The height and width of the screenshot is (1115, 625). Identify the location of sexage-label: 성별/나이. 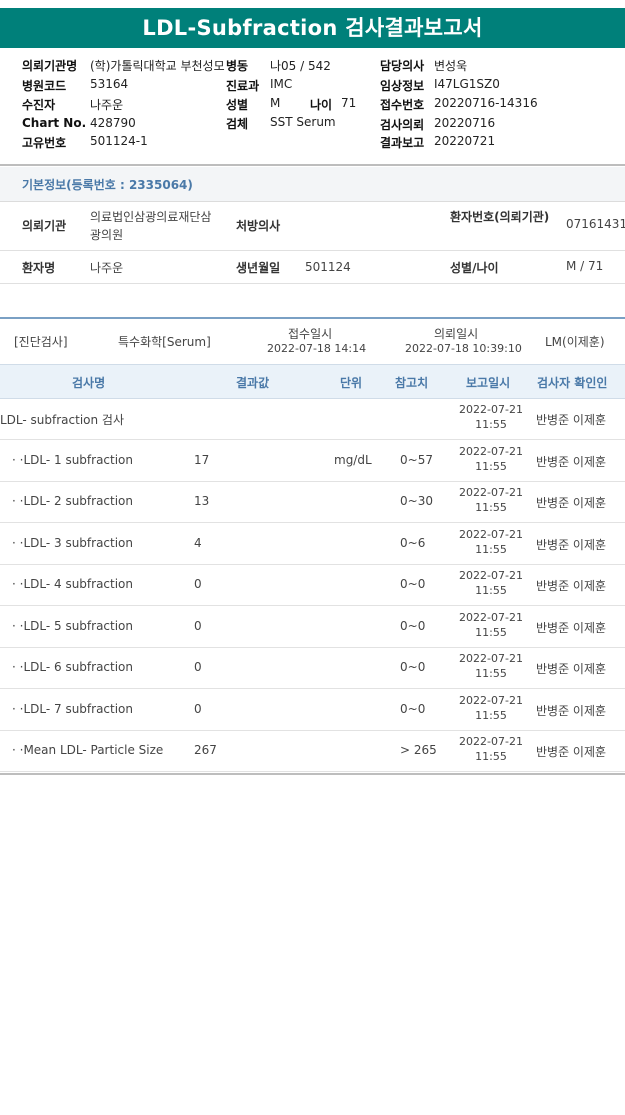
(474, 268).